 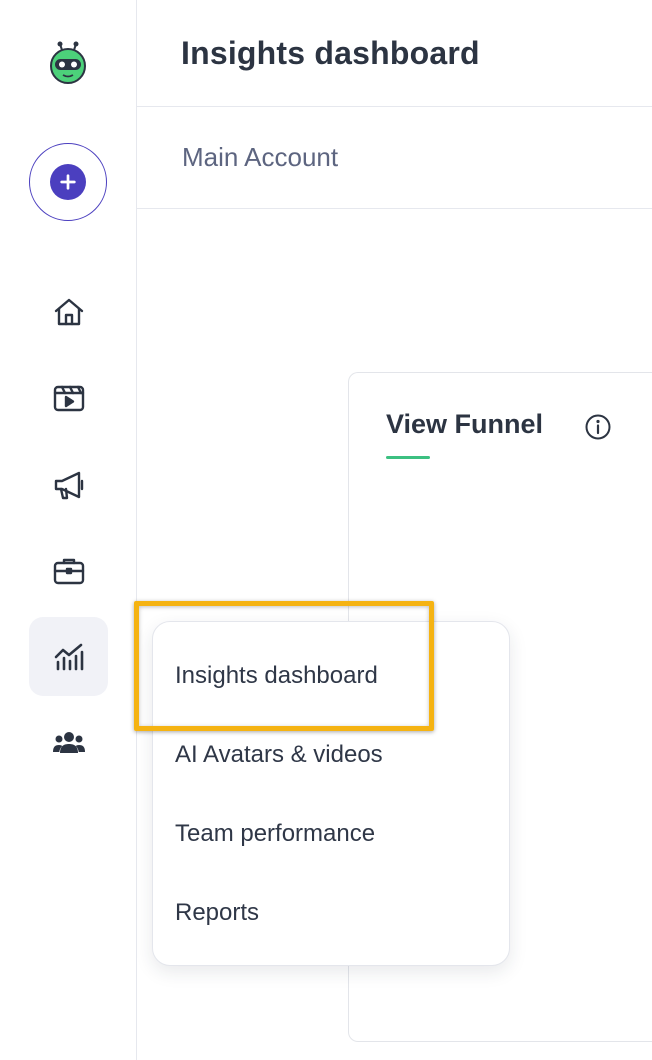 What do you see at coordinates (68, 63) in the screenshot?
I see `robot-logo-icon` at bounding box center [68, 63].